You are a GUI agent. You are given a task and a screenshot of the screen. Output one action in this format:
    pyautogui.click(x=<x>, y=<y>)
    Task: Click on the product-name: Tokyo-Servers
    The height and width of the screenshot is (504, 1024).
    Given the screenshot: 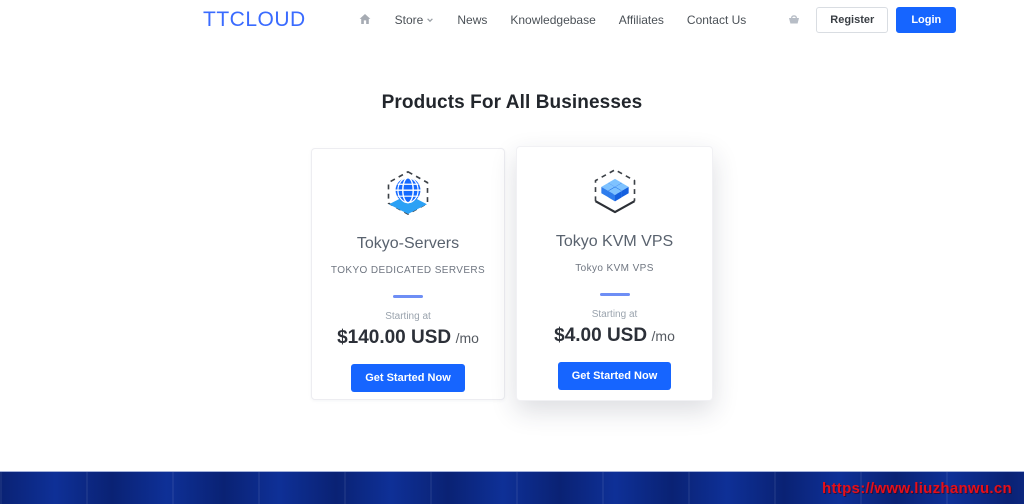 What is the action you would take?
    pyautogui.click(x=408, y=243)
    